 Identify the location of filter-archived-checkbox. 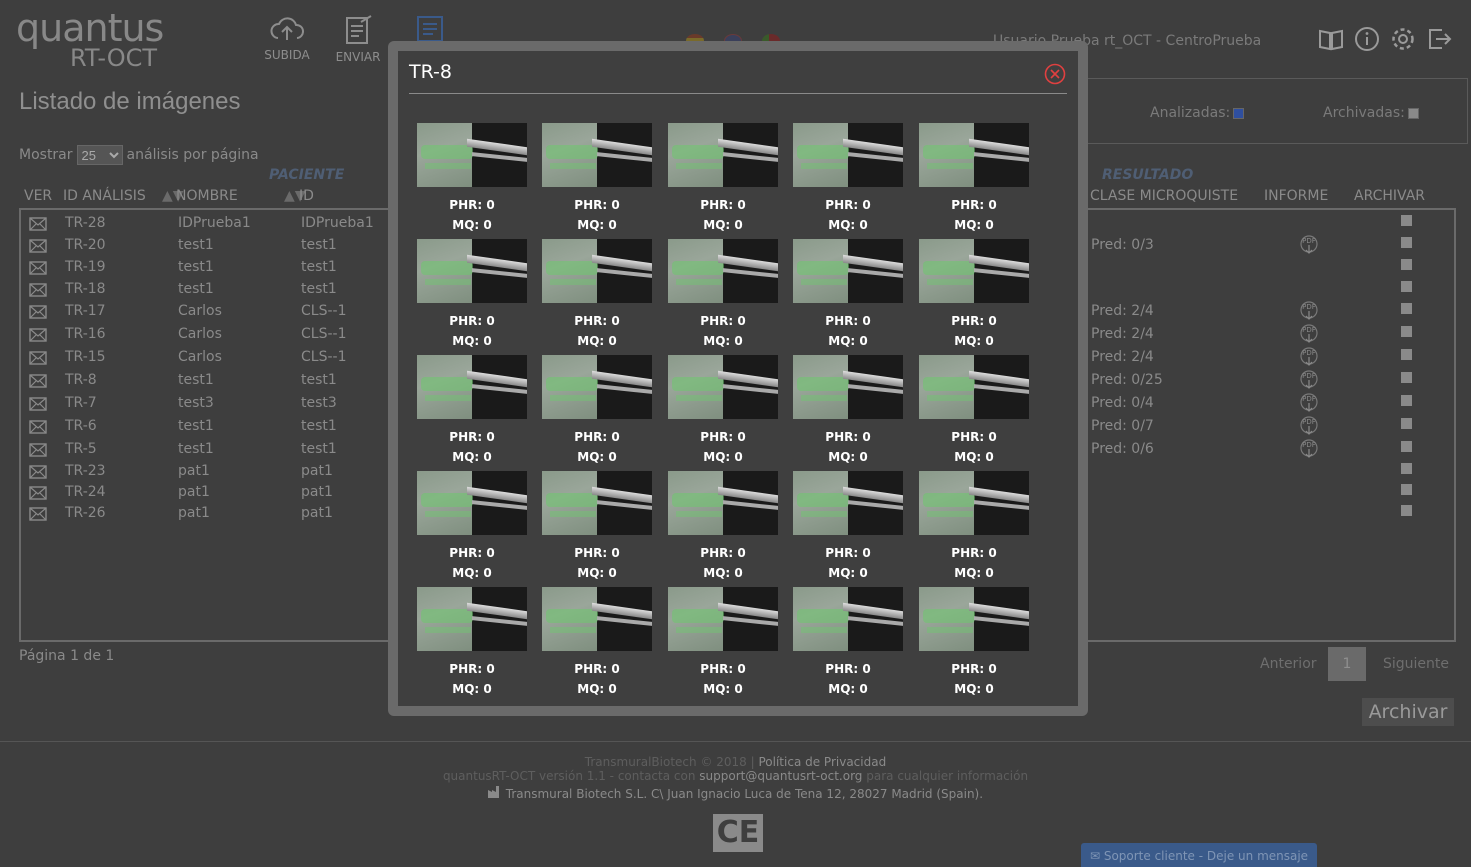
(1413, 113).